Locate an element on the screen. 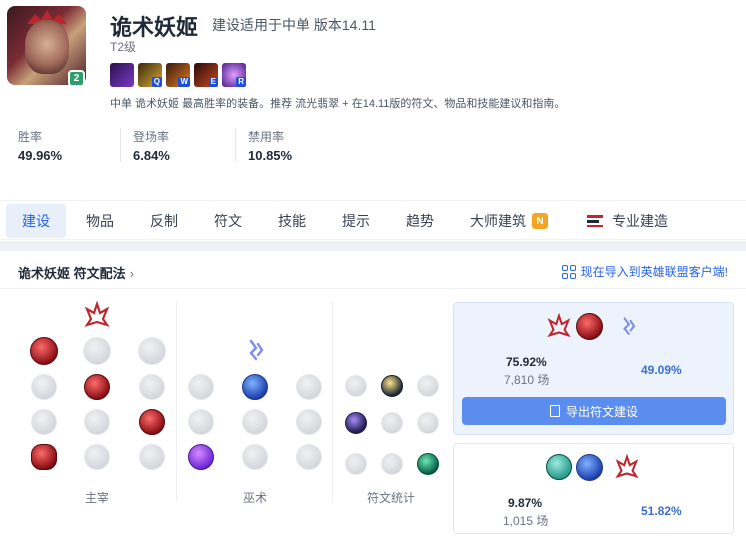 Image resolution: width=746 pixels, height=549 pixels. runes-panel-title: 诡术妖姬 符文配法 › is located at coordinates (76, 272).